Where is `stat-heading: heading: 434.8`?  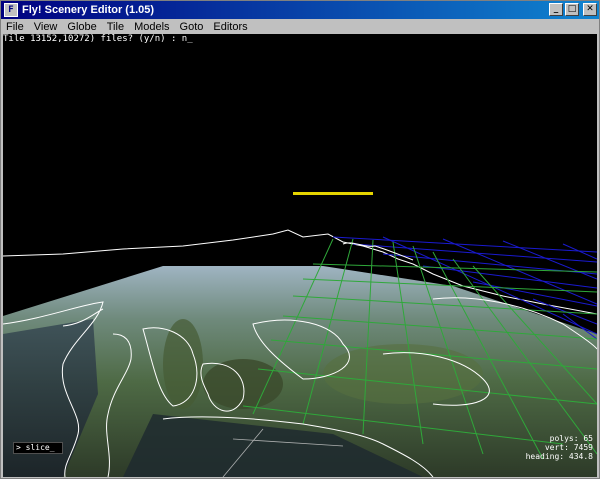 stat-heading: heading: 434.8 is located at coordinates (559, 456).